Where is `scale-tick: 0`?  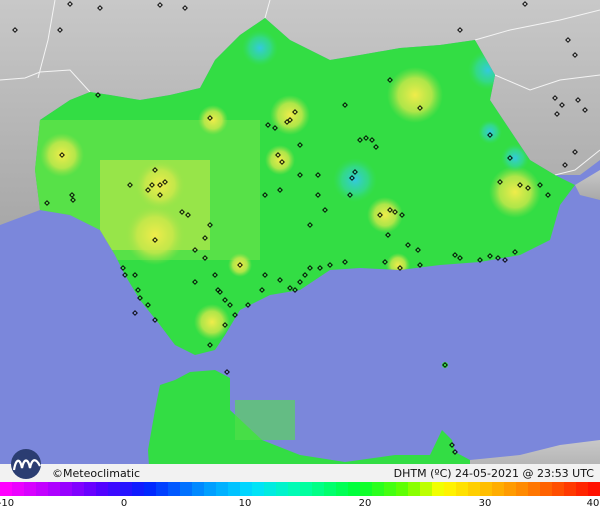
scale-tick: 0 is located at coordinates (124, 503).